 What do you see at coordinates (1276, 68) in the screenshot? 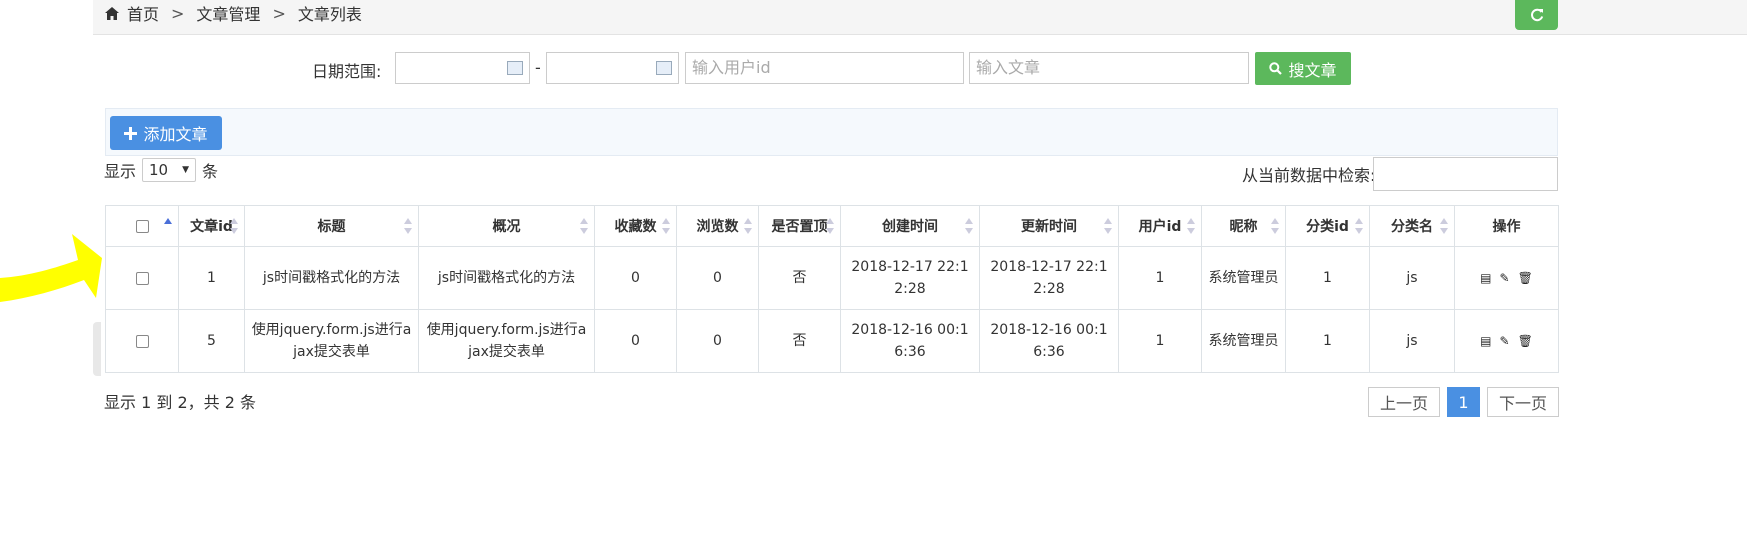
I see `search-icon` at bounding box center [1276, 68].